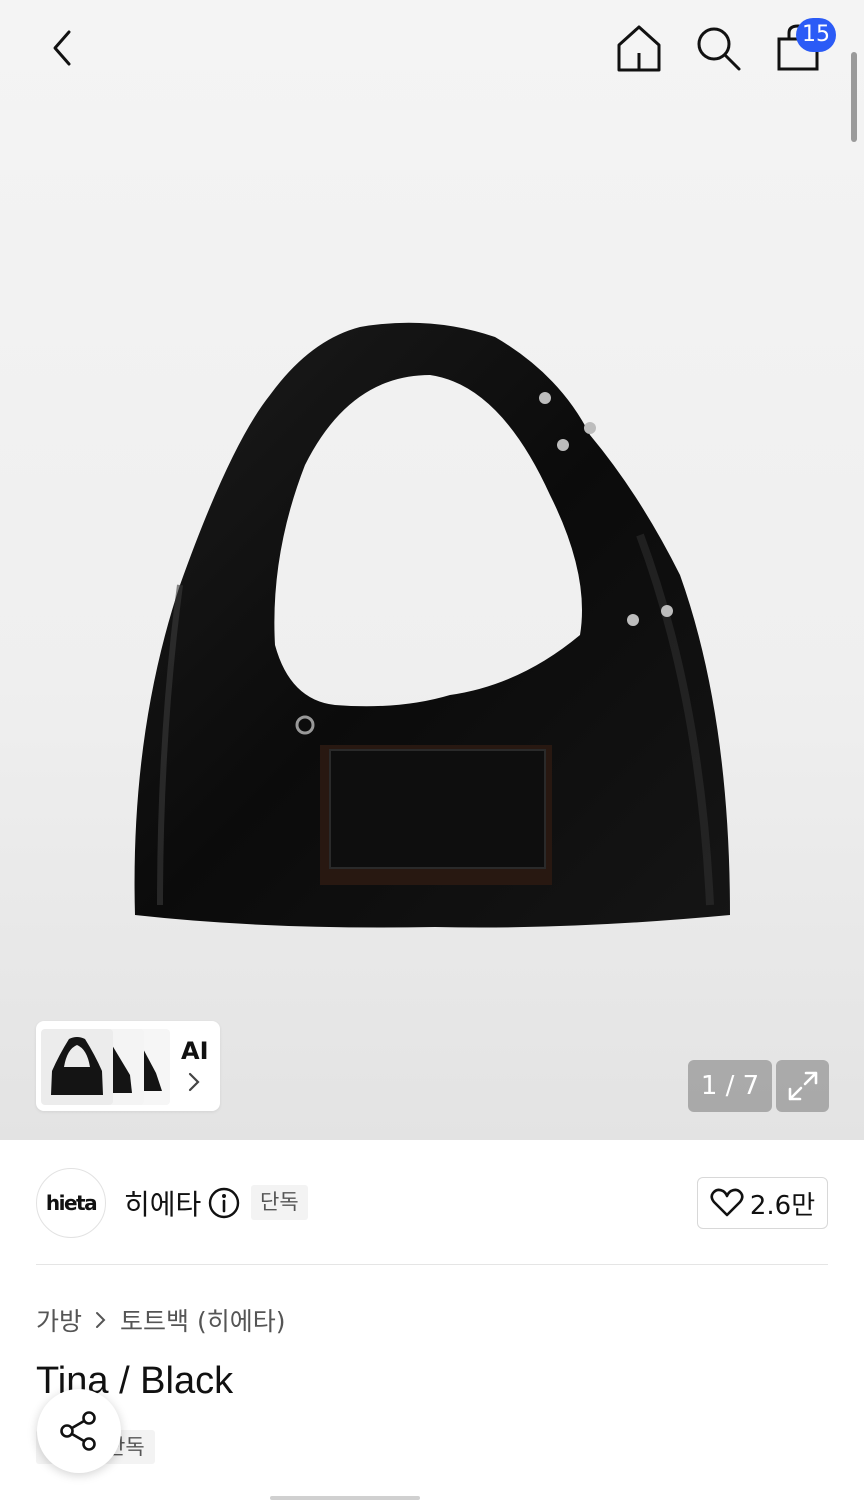 Image resolution: width=864 pixels, height=1500 pixels. What do you see at coordinates (730, 1086) in the screenshot?
I see `page-indicator: 1 / 7` at bounding box center [730, 1086].